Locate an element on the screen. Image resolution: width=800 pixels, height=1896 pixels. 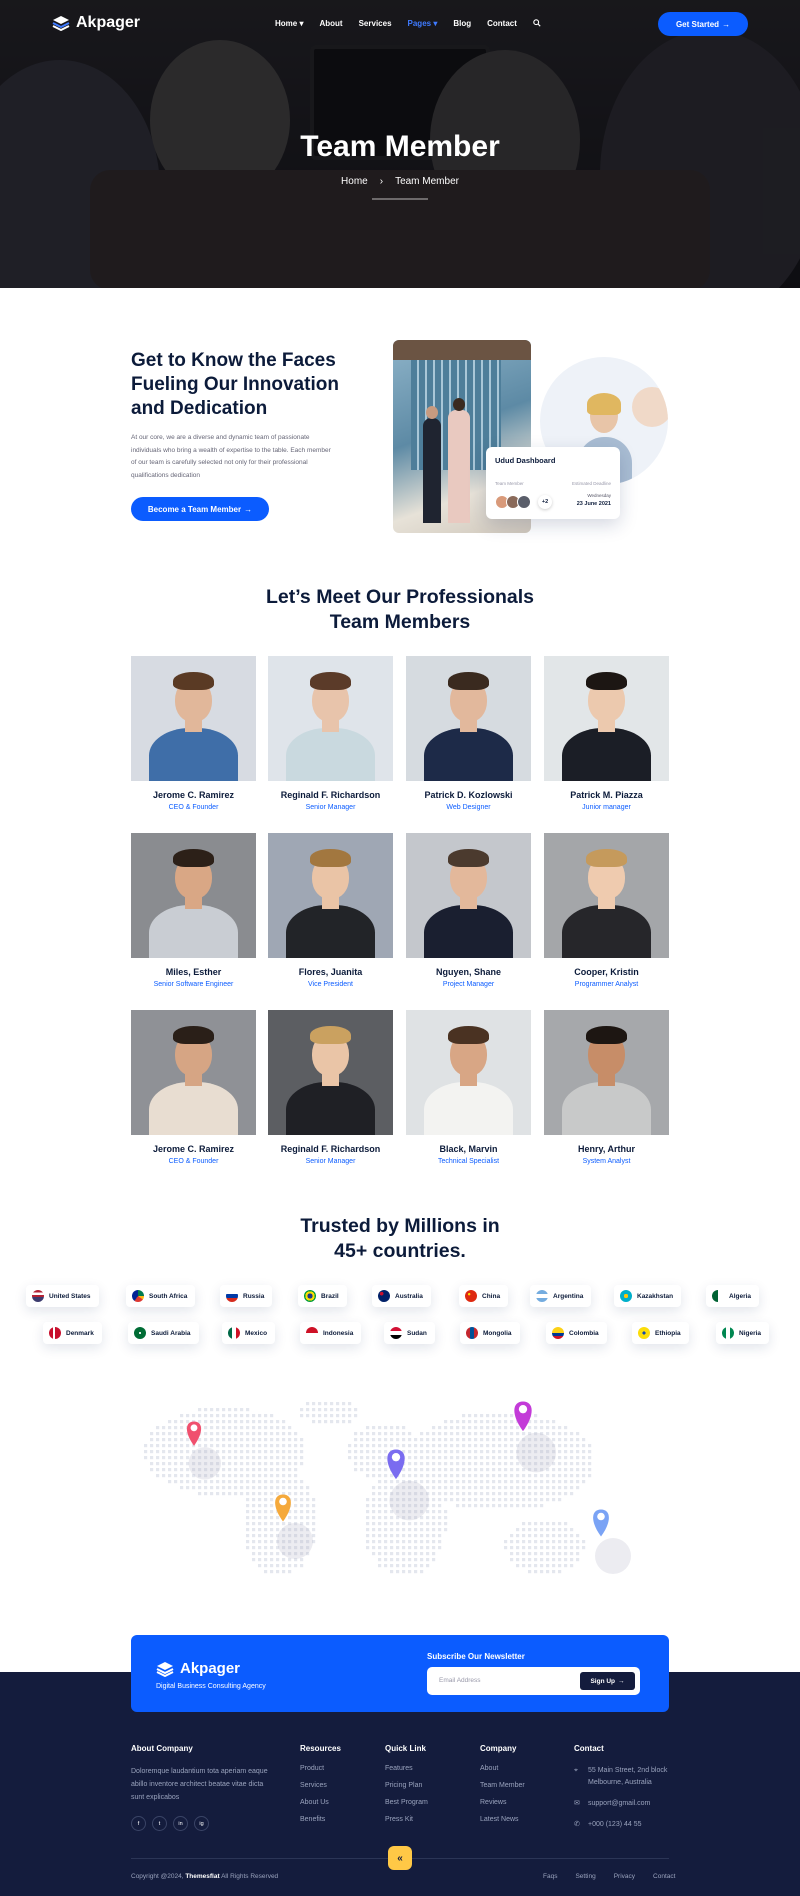
team-member-card: Cooper, Kristin Programmer Analyst is located at coordinates (606, 910).